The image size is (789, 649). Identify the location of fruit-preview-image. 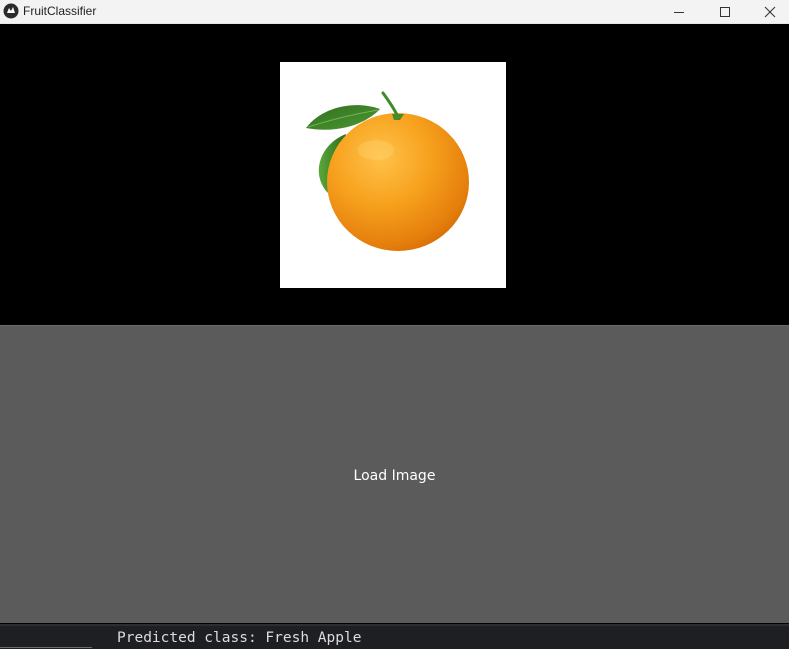
(393, 175).